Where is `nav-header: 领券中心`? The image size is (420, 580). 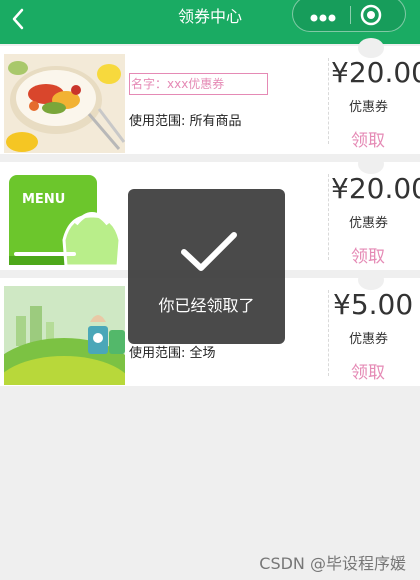 nav-header: 领券中心 is located at coordinates (210, 22).